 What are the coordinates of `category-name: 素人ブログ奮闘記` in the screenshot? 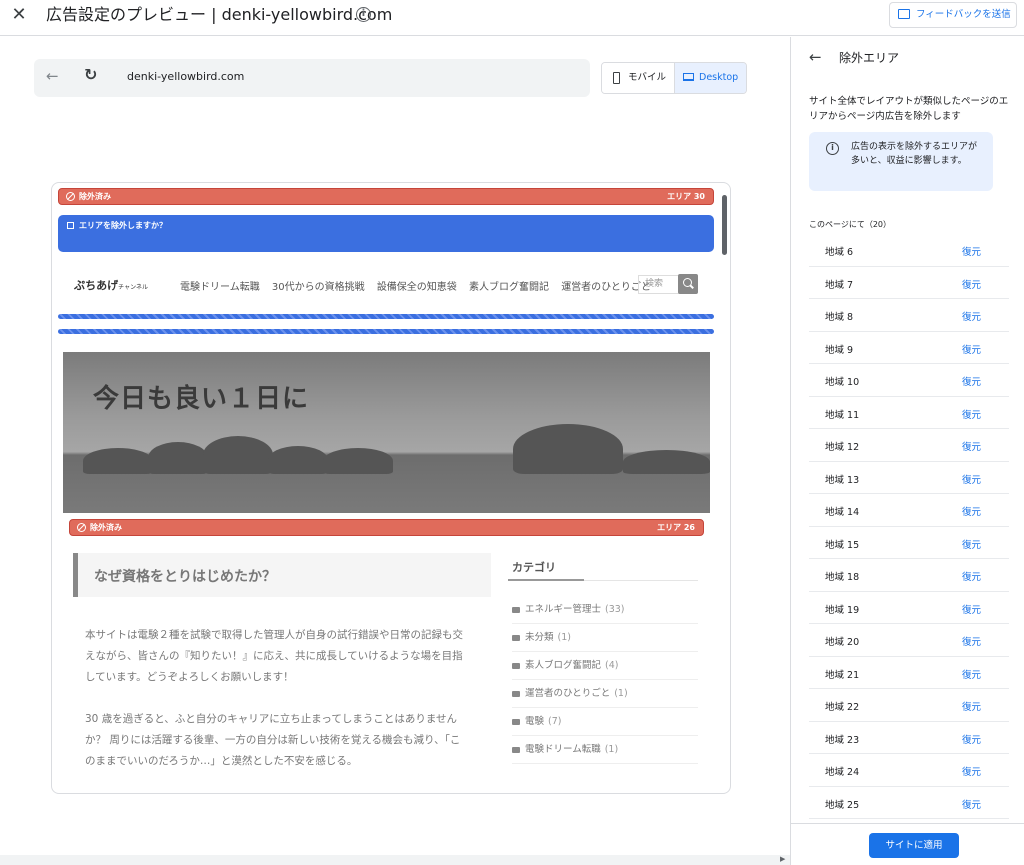 It's located at (563, 665).